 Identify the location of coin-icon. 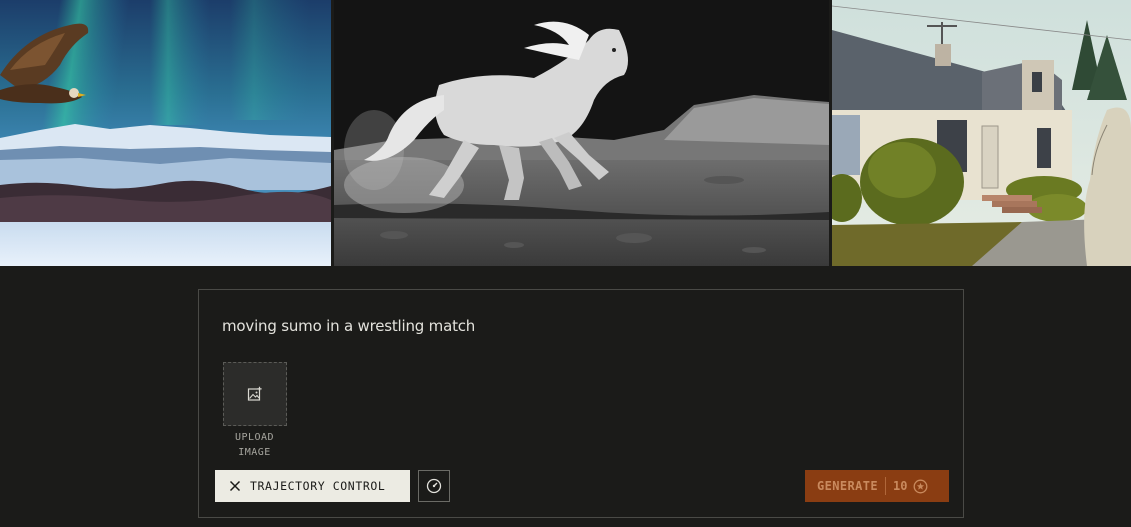
(921, 486).